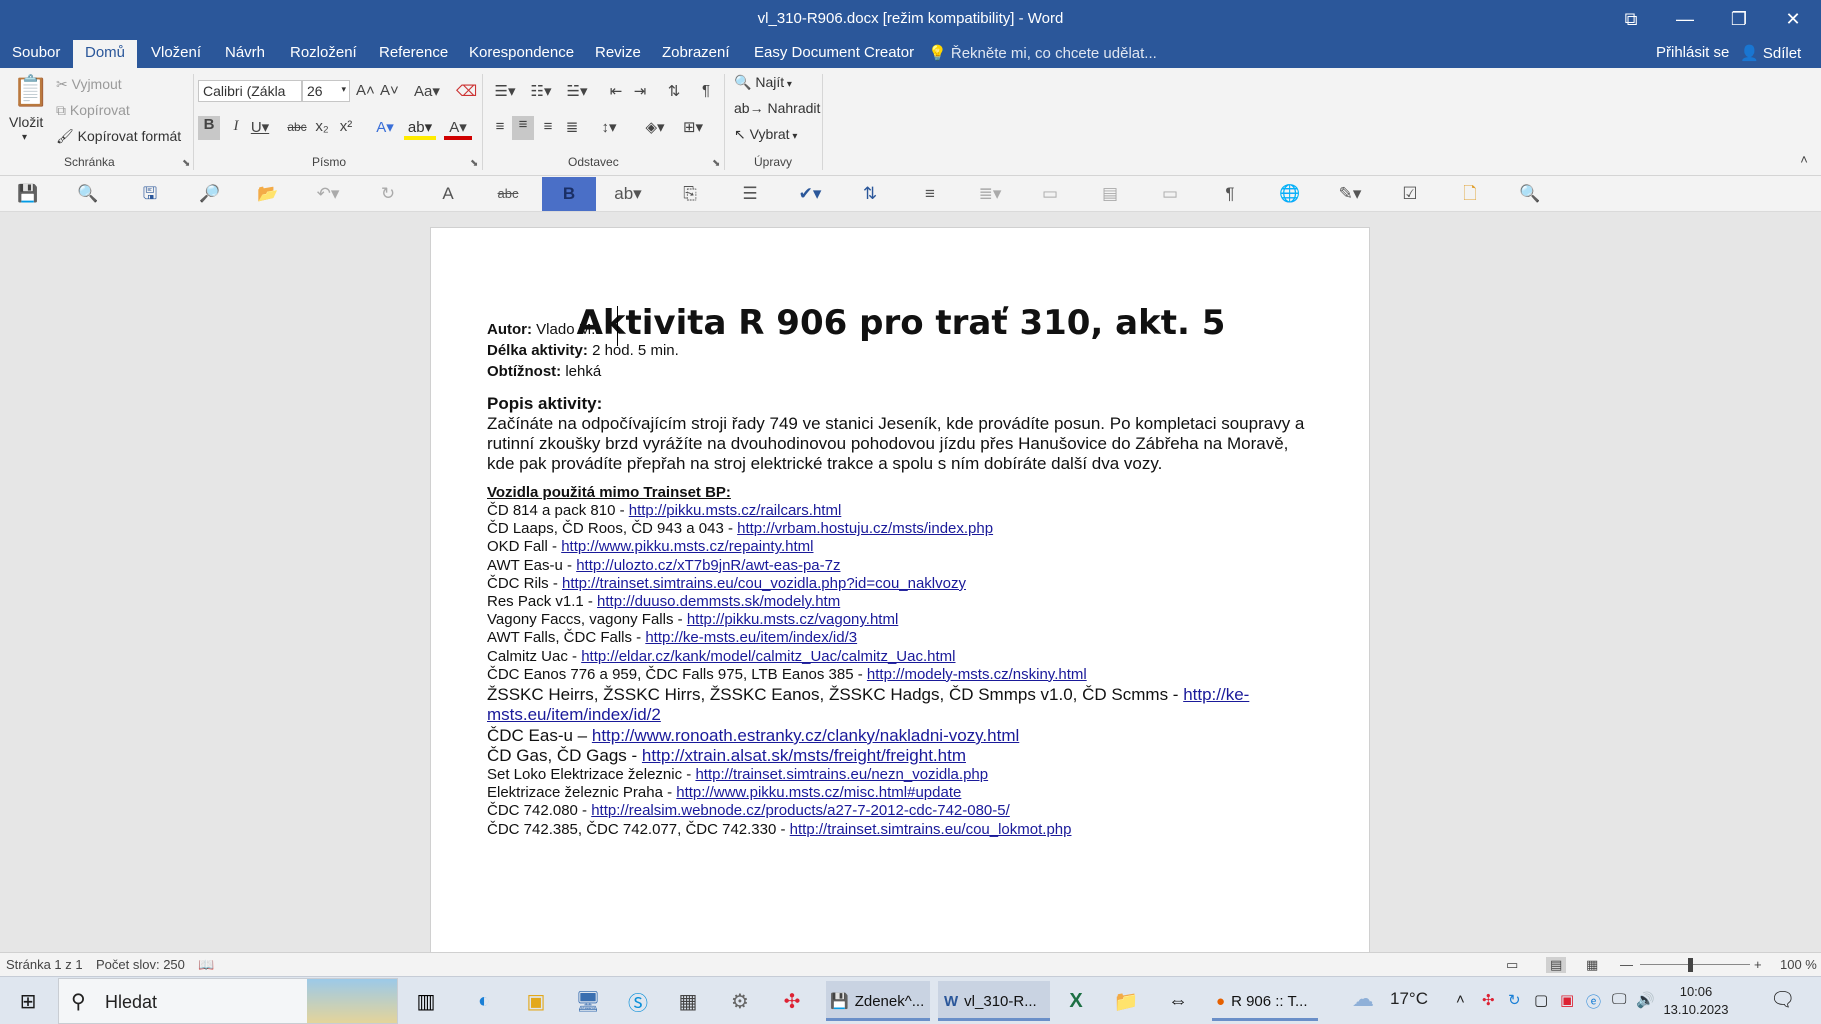  What do you see at coordinates (88, 194) in the screenshot?
I see `search-icon: 🔍` at bounding box center [88, 194].